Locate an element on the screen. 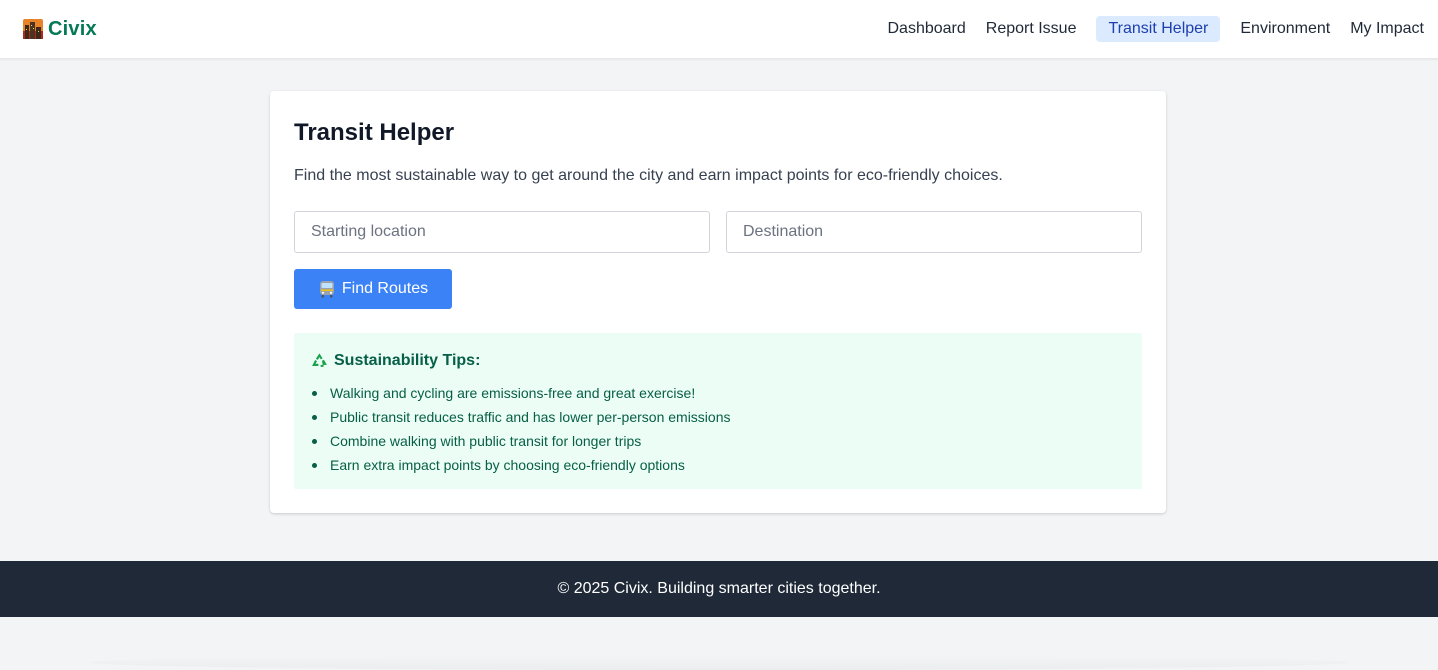 Image resolution: width=1438 pixels, height=670 pixels. nav-my-impact: My Impact is located at coordinates (1387, 29).